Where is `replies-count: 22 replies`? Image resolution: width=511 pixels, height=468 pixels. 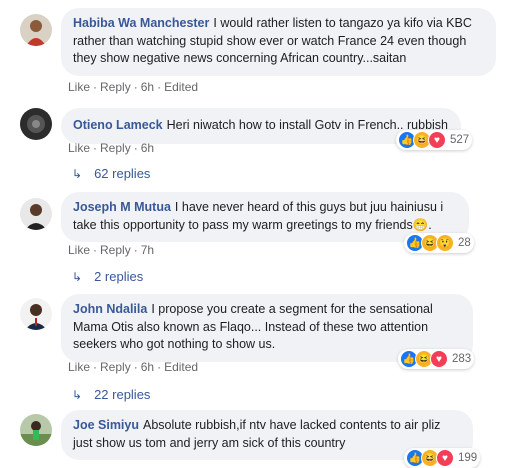 replies-count: 22 replies is located at coordinates (122, 394).